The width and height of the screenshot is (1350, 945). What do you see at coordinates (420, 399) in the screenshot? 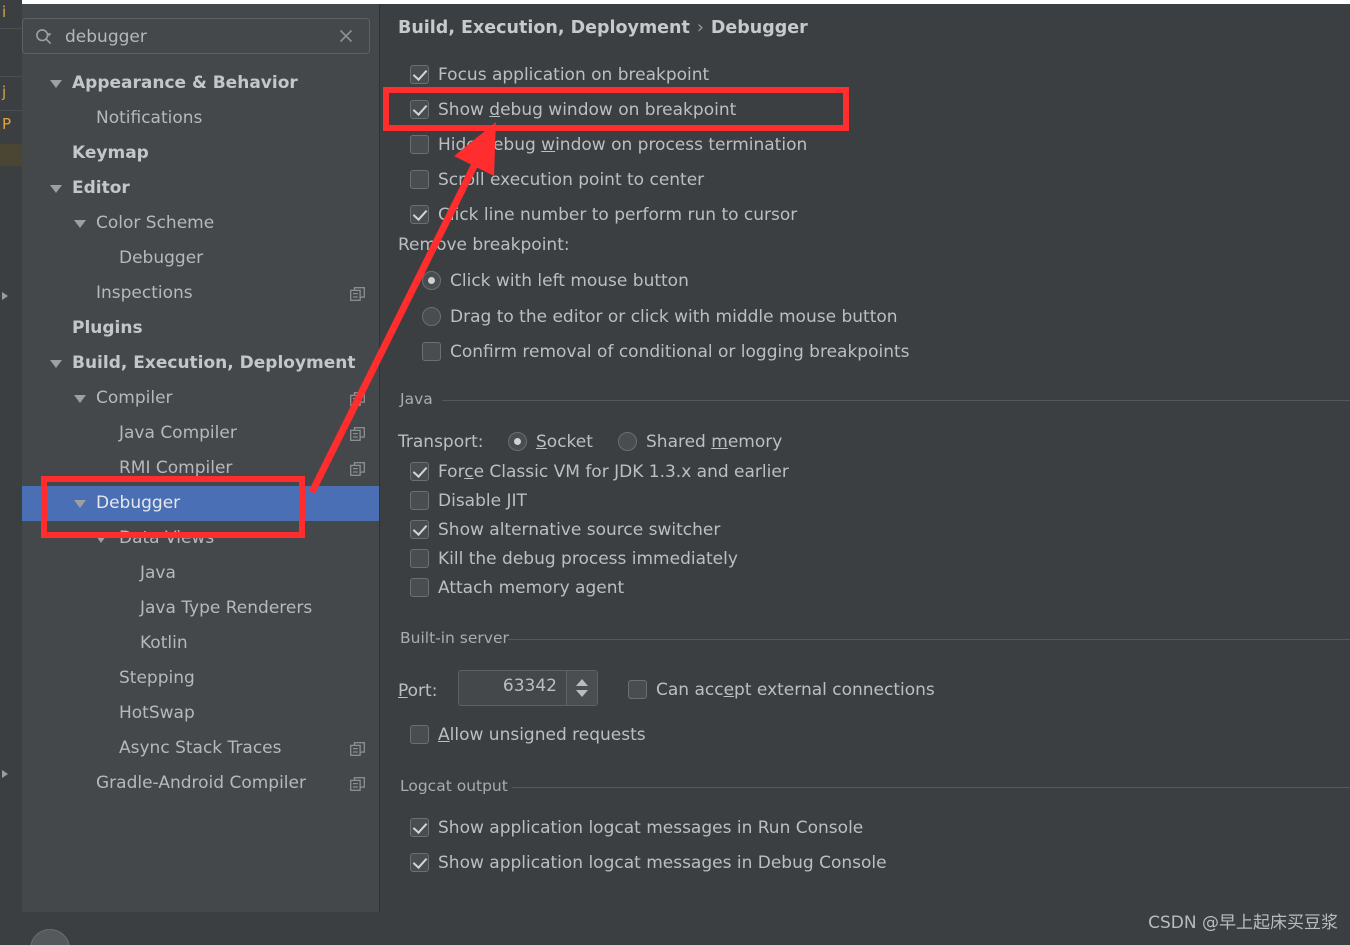
I see `section-title: Java` at bounding box center [420, 399].